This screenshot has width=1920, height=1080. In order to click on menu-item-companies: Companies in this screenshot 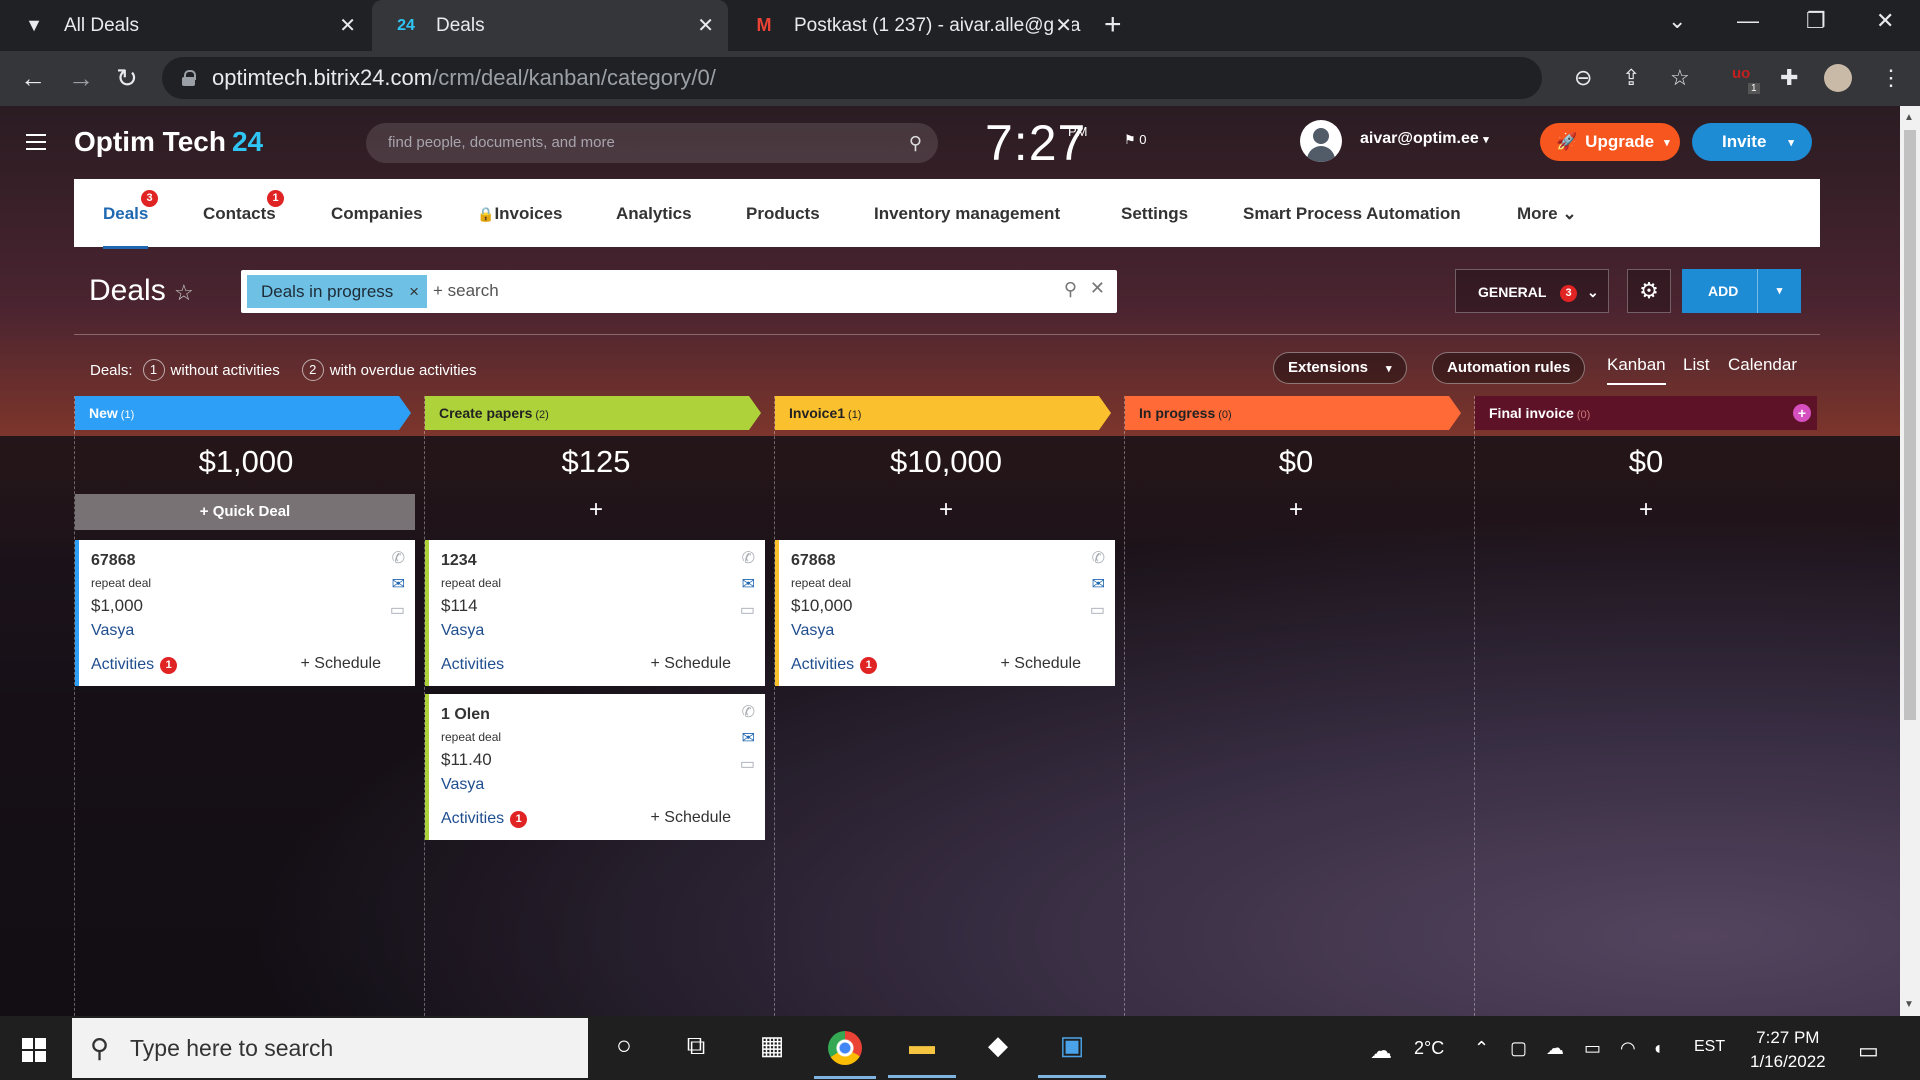, I will do `click(377, 214)`.